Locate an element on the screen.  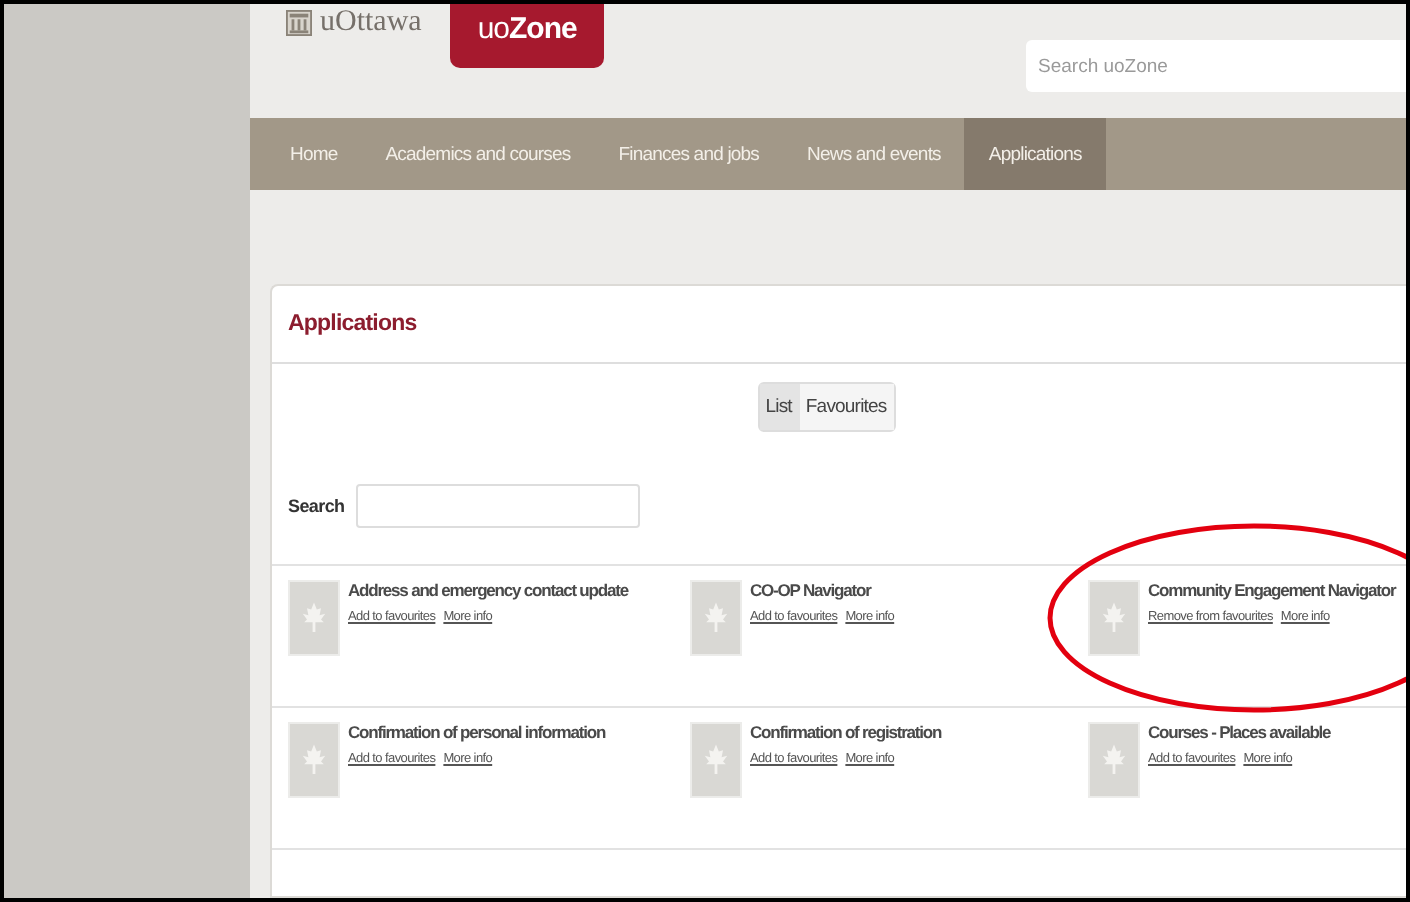
search-field: Search uoZone is located at coordinates (1216, 66).